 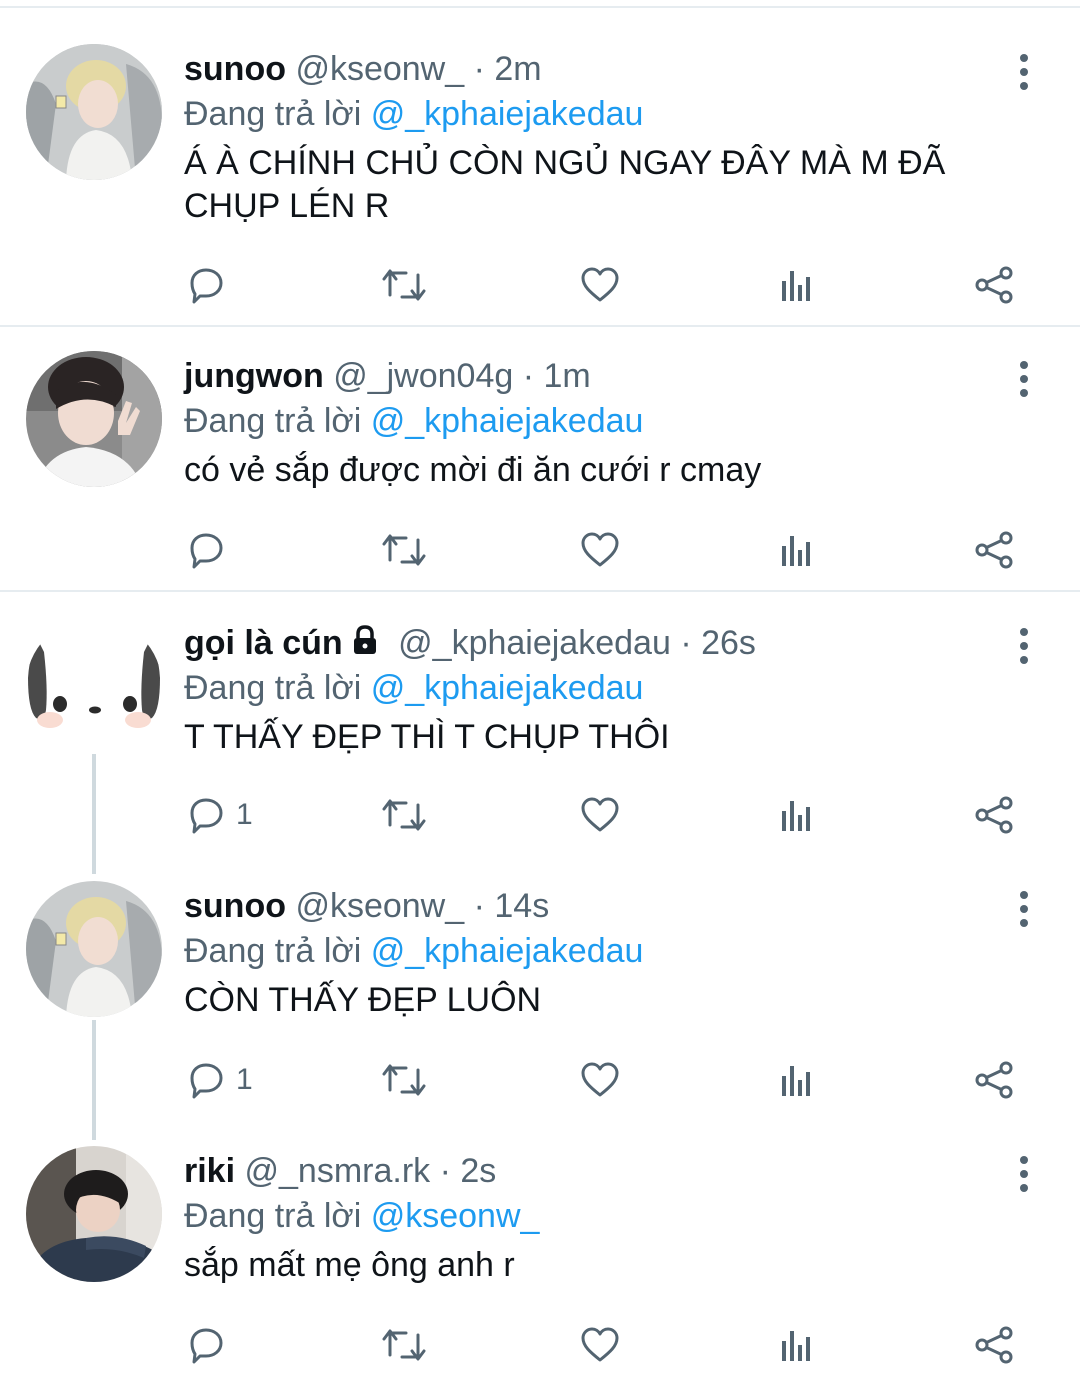 I want to click on tweet-header: sunoo @kseonw_ · 14s, so click(x=366, y=906).